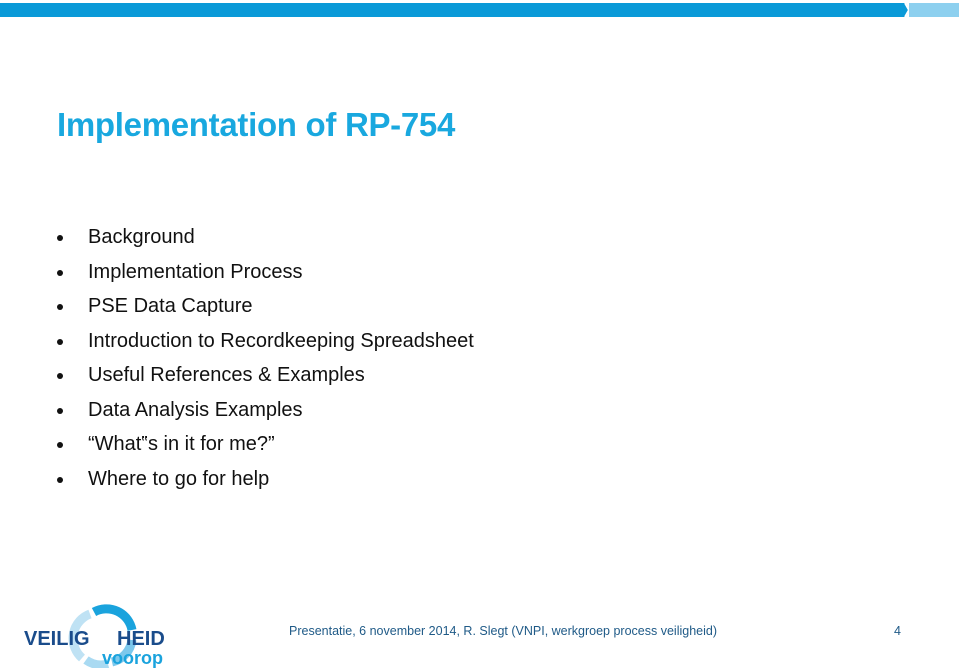 Image resolution: width=959 pixels, height=668 pixels. What do you see at coordinates (226, 375) in the screenshot?
I see `list-item-text: Useful References & Examples` at bounding box center [226, 375].